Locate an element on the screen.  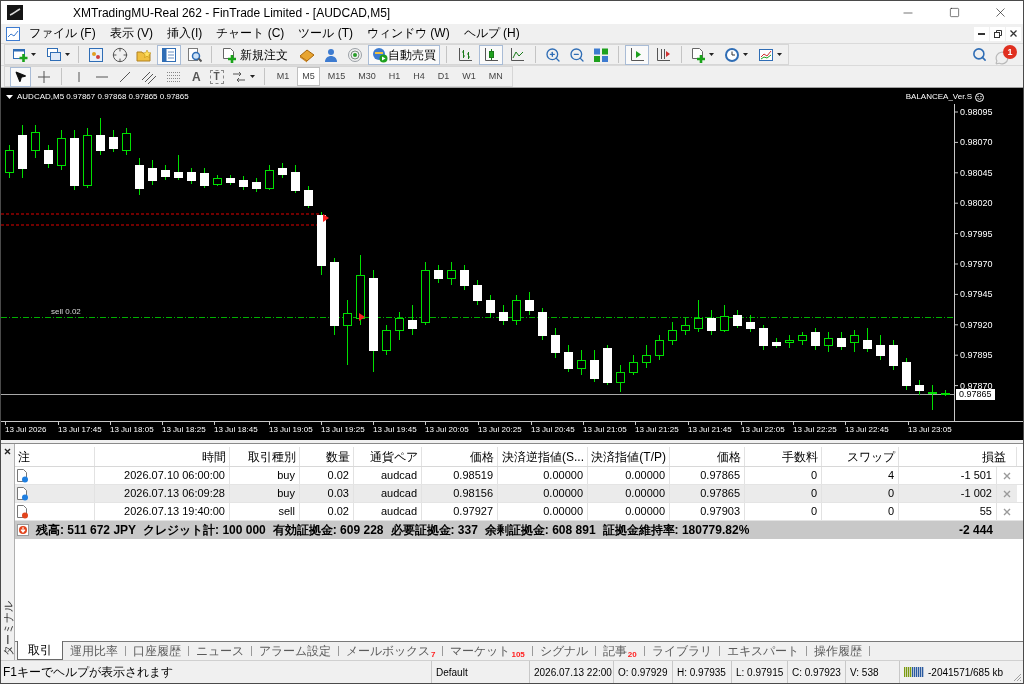
menu-item: 表示 (V) is located at coordinates (131, 33).